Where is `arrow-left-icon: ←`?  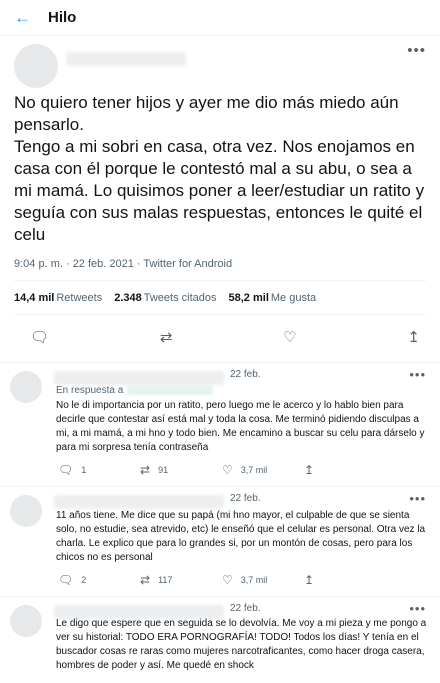 arrow-left-icon: ← is located at coordinates (31, 18).